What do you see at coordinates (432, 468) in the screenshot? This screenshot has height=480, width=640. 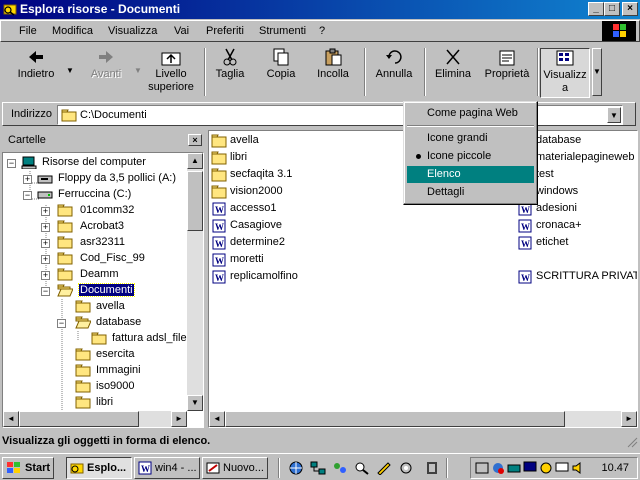 I see `film-icon` at bounding box center [432, 468].